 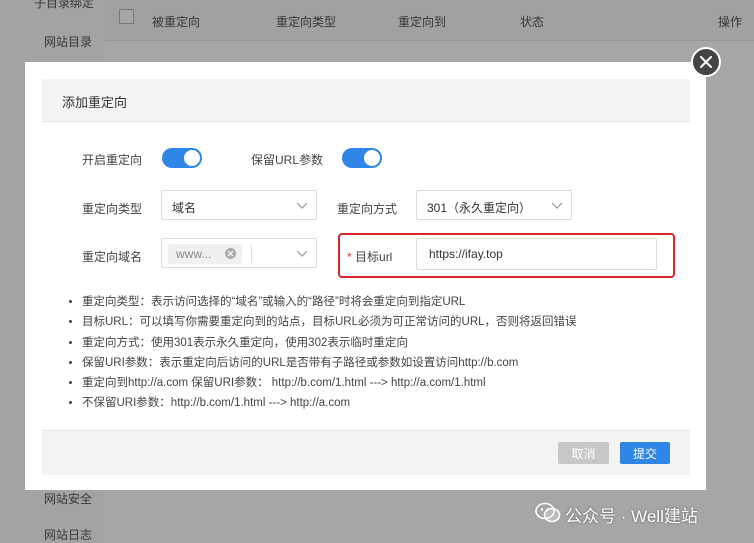 I want to click on dialog-title: 添加重定向, so click(x=95, y=102).